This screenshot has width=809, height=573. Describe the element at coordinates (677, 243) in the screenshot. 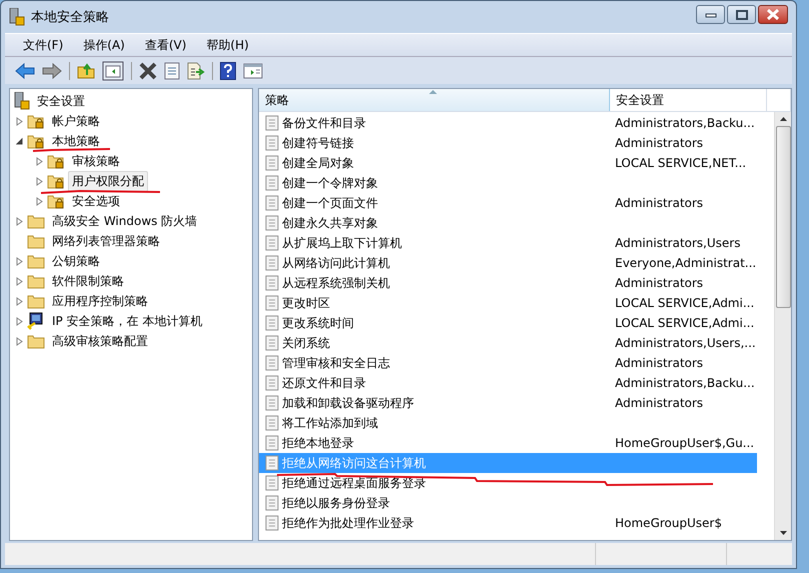

I see `setting-value: Administrators,Users` at that location.